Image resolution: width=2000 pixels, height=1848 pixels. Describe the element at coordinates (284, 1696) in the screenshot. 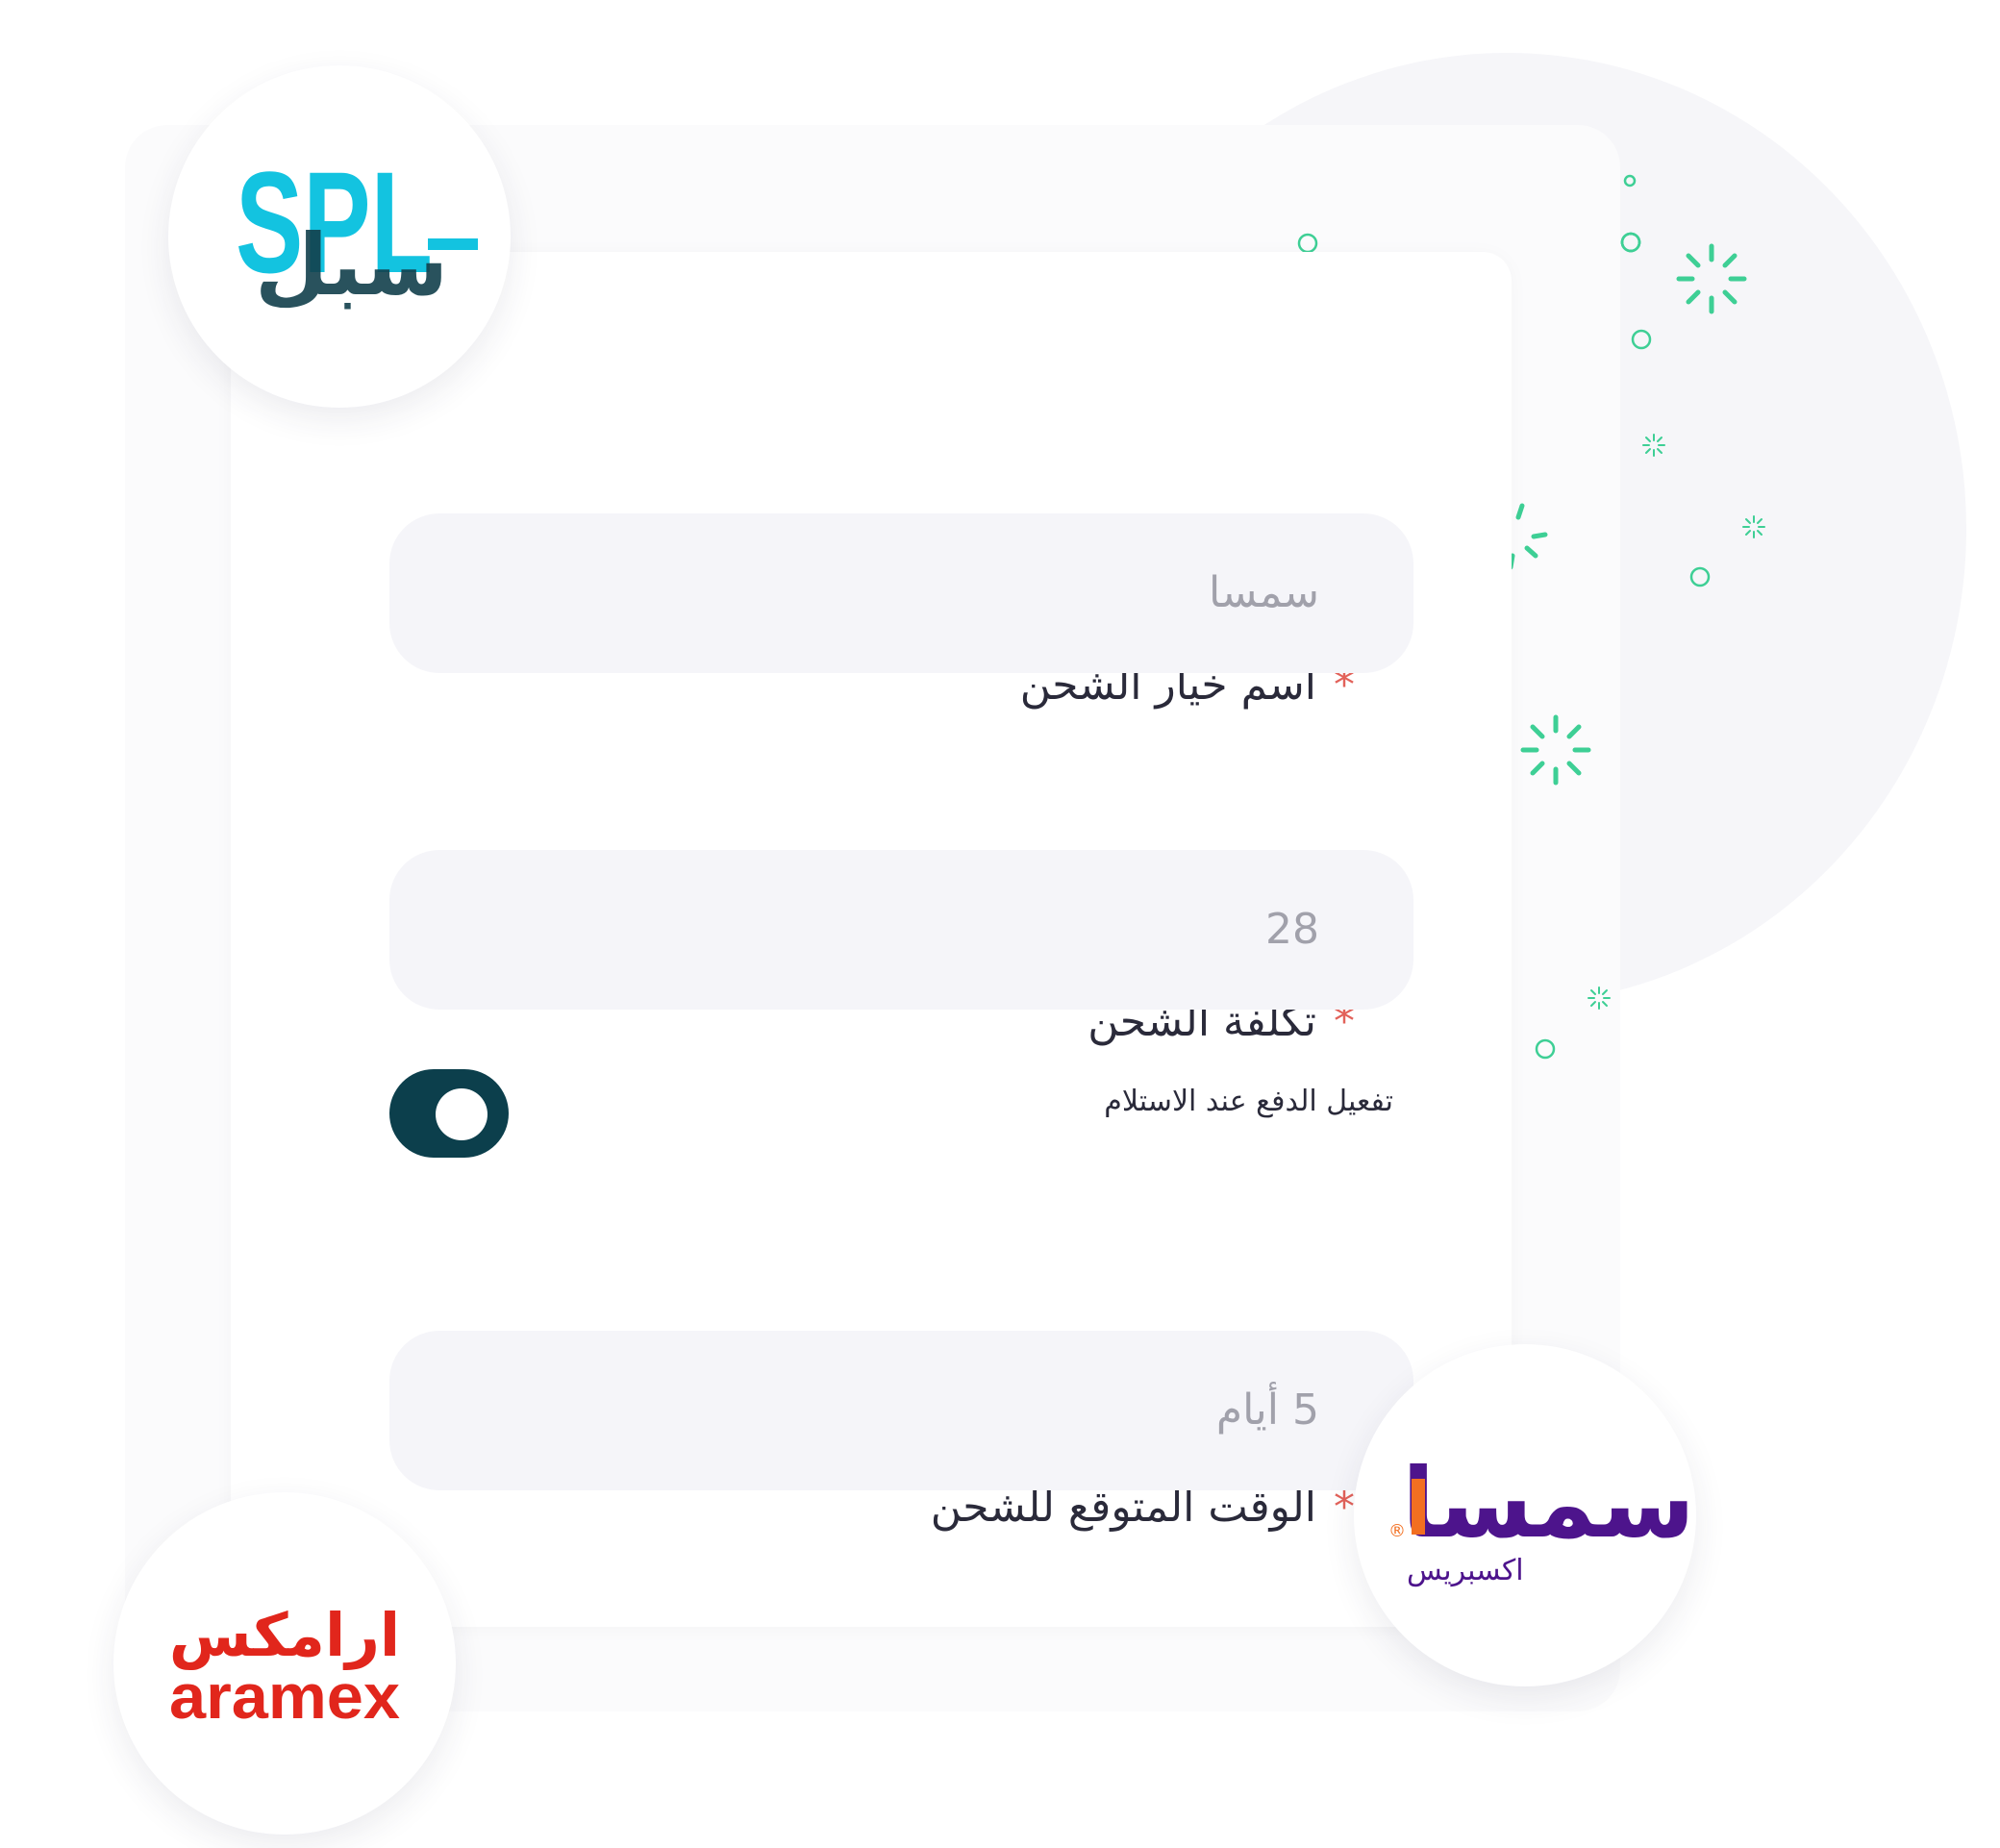

I see `aramex-logo-latin: aramex` at that location.